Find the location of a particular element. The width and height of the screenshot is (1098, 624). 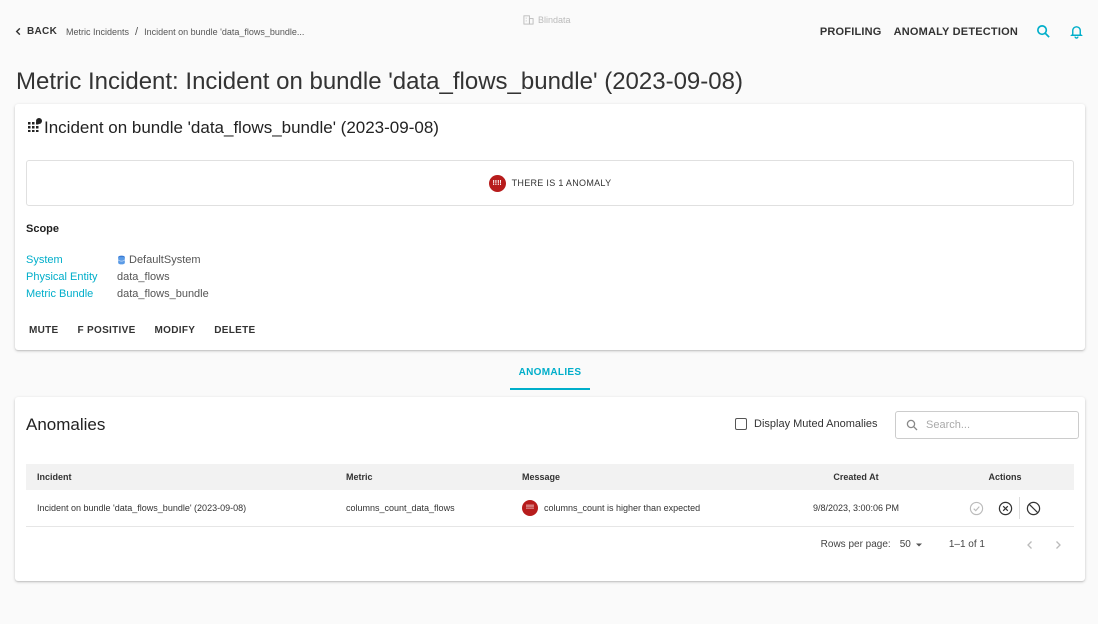

scope-row-physical-entity: Physical Entity data_flows is located at coordinates (98, 277).